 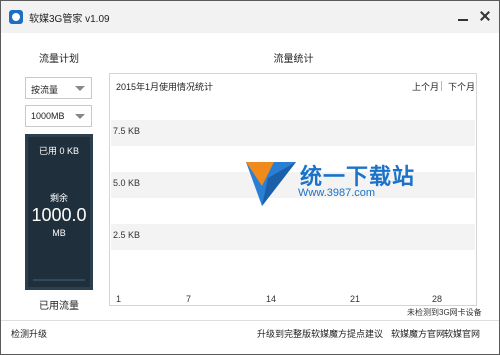 What do you see at coordinates (337, 193) in the screenshot?
I see `watermark-url: Www.3987.com` at bounding box center [337, 193].